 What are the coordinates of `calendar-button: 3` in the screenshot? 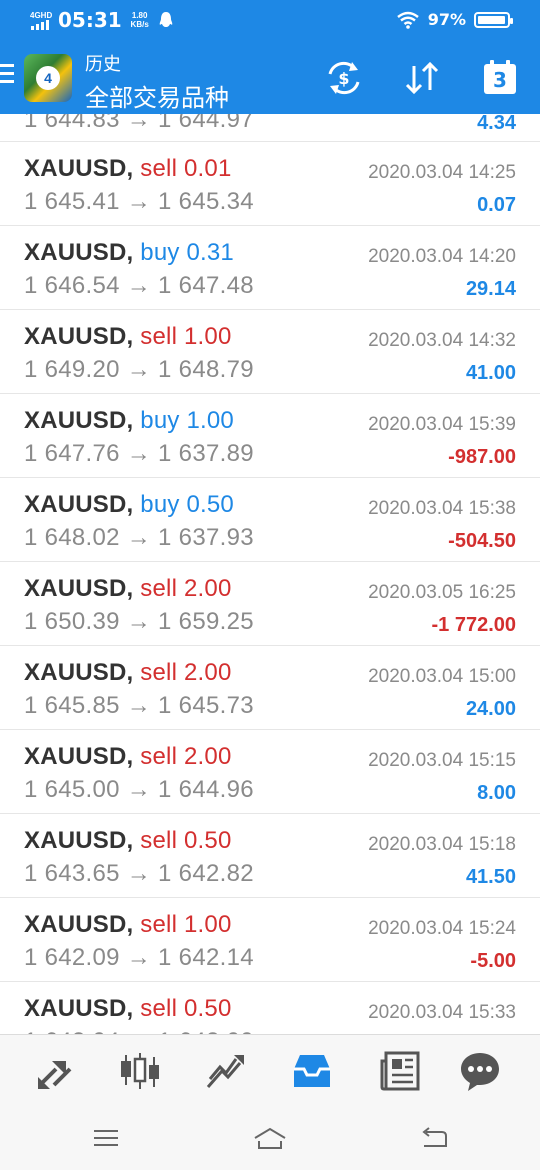 It's located at (500, 78).